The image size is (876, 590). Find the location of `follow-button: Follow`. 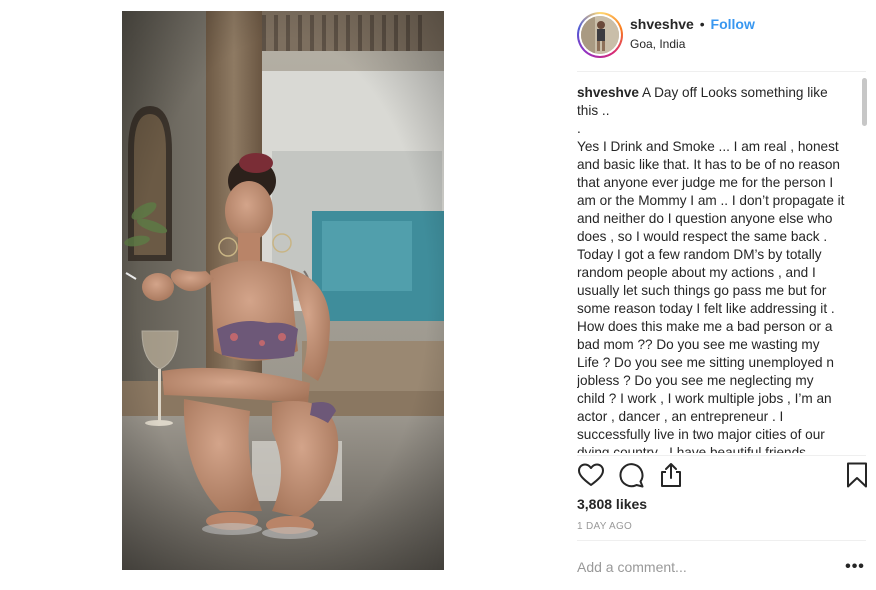

follow-button: Follow is located at coordinates (733, 24).